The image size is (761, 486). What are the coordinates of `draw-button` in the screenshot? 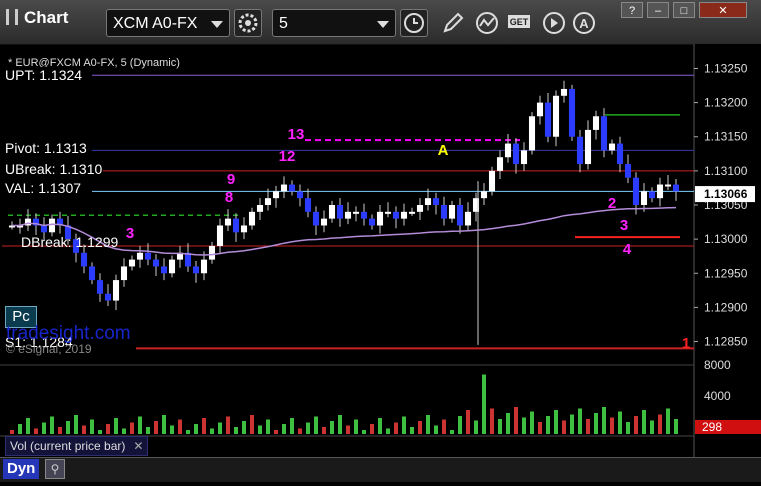 It's located at (453, 23).